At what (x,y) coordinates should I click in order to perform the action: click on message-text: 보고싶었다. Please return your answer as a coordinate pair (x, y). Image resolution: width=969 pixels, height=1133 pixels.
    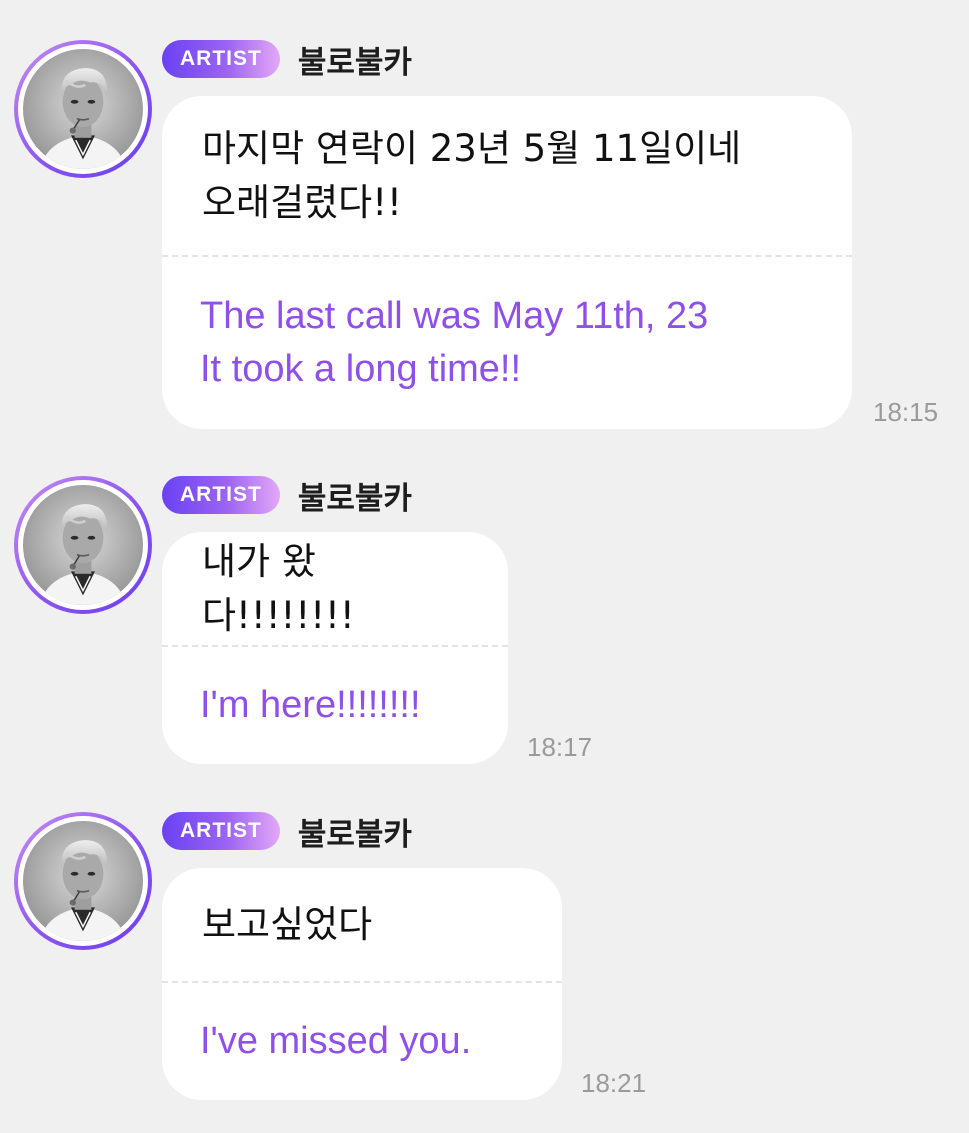
    Looking at the image, I should click on (362, 924).